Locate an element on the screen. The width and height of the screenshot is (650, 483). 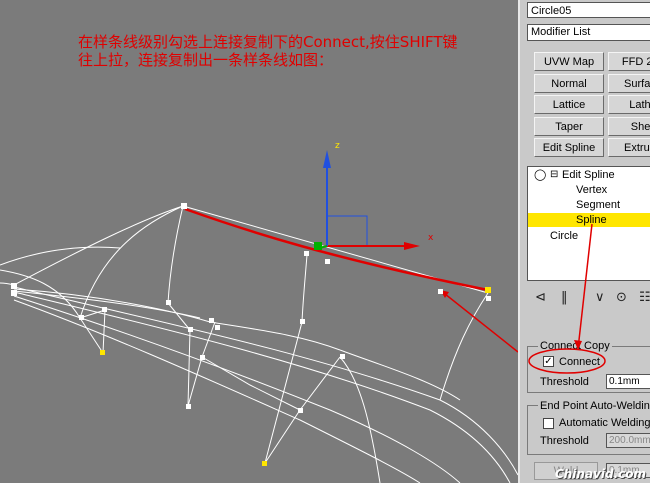
normal-button: Normal is located at coordinates (569, 83).